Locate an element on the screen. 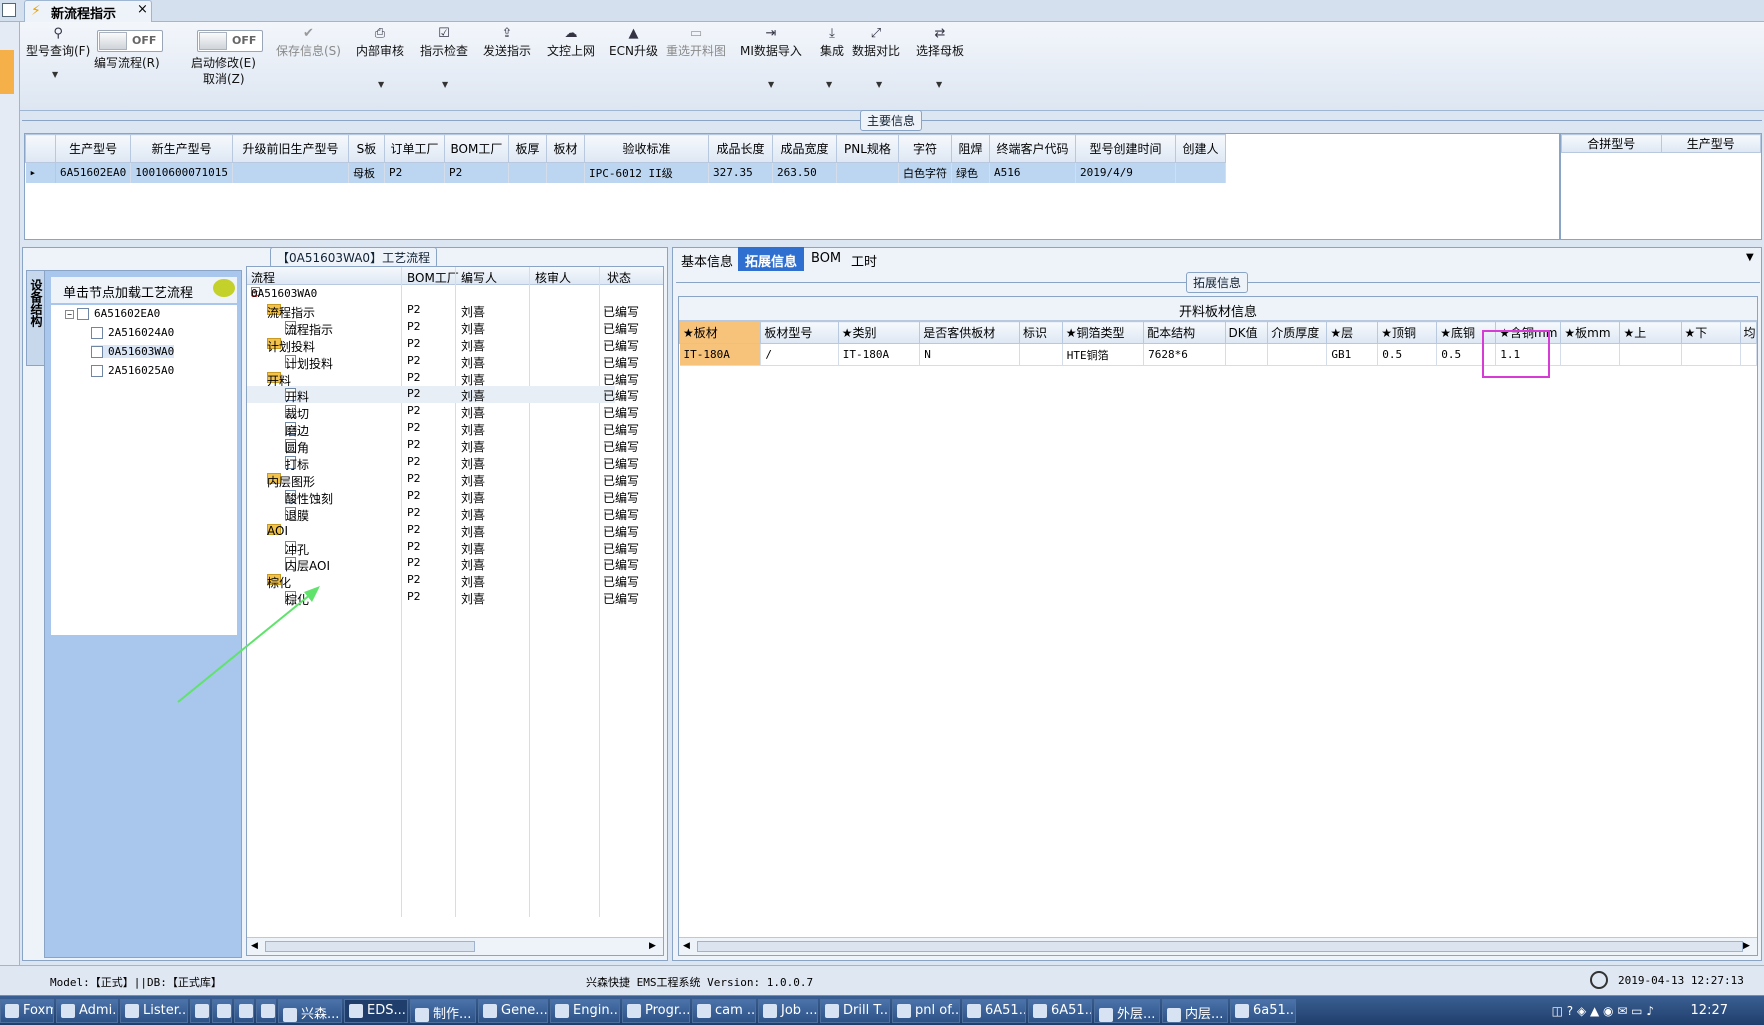 The height and width of the screenshot is (1025, 1764). process-row: 打标 P2 刘喜 已编写 is located at coordinates (443, 463).